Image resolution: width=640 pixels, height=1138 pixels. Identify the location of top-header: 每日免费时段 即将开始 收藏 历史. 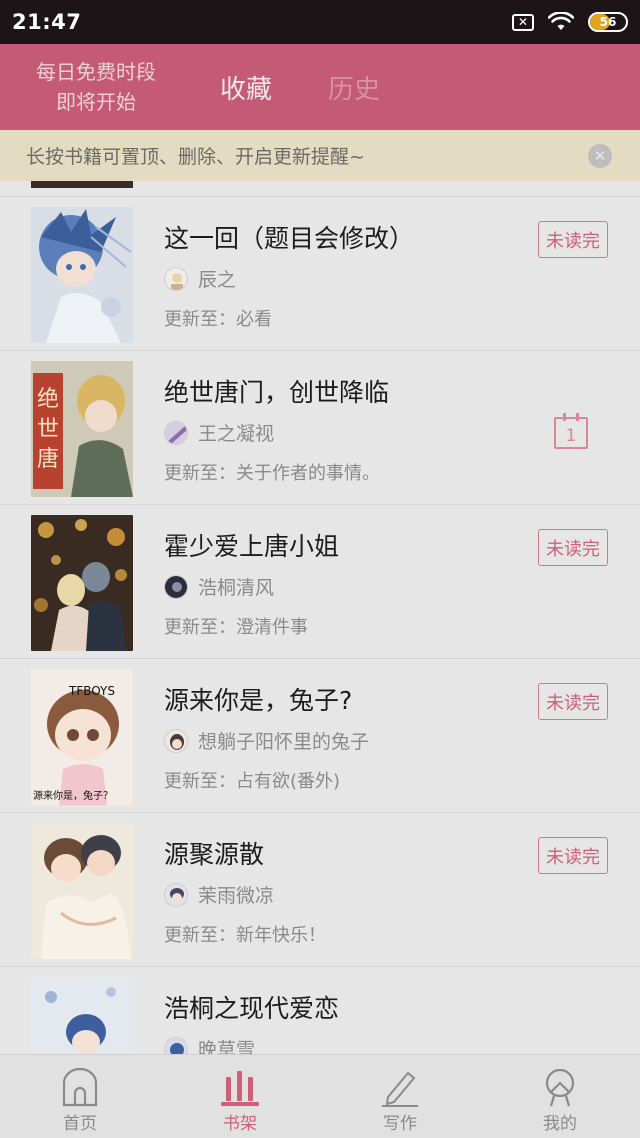
(320, 87).